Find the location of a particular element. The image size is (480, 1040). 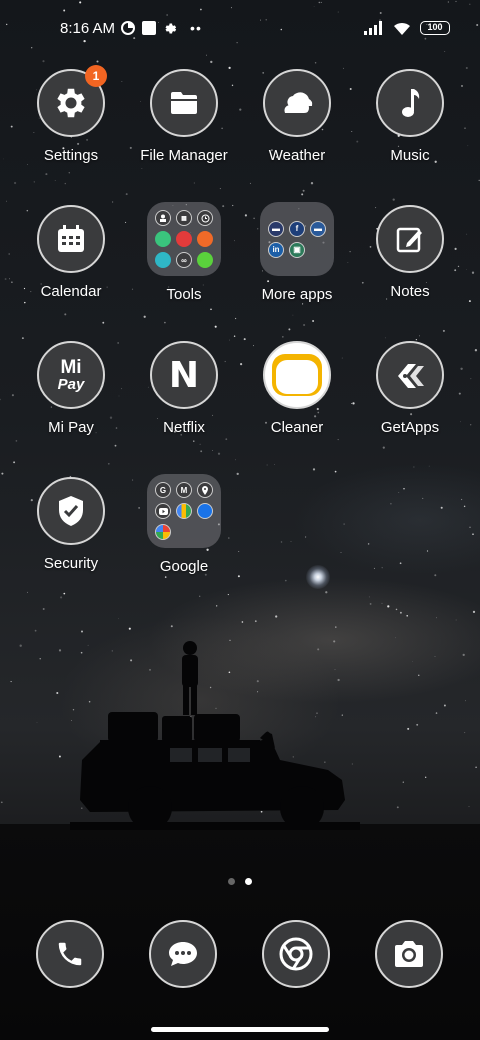

app-label: Google is located at coordinates (184, 566).